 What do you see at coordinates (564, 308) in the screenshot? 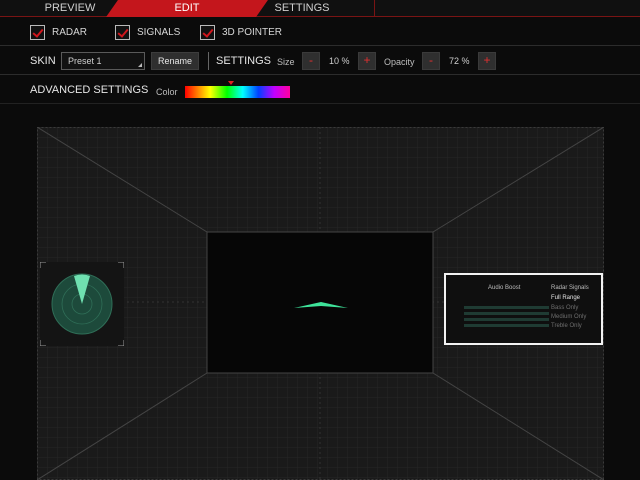
I see `signal-option-bass-only: Bass Only` at bounding box center [564, 308].